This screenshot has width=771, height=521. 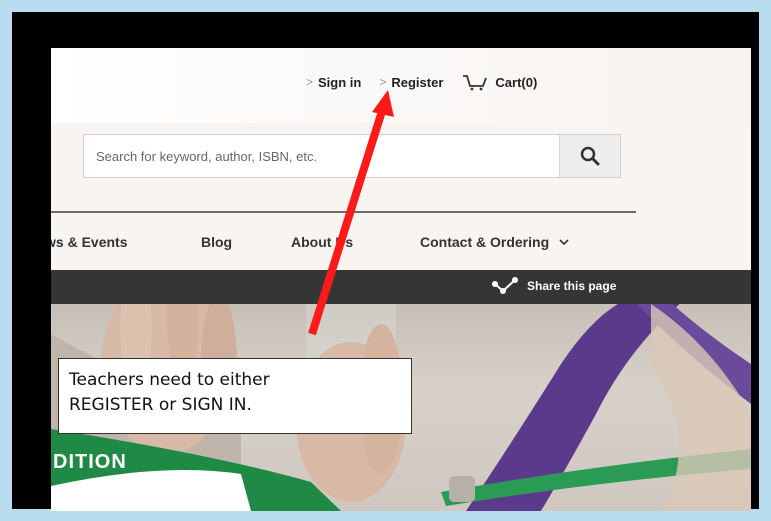 I want to click on nav-item-blog: Blog, so click(x=216, y=242).